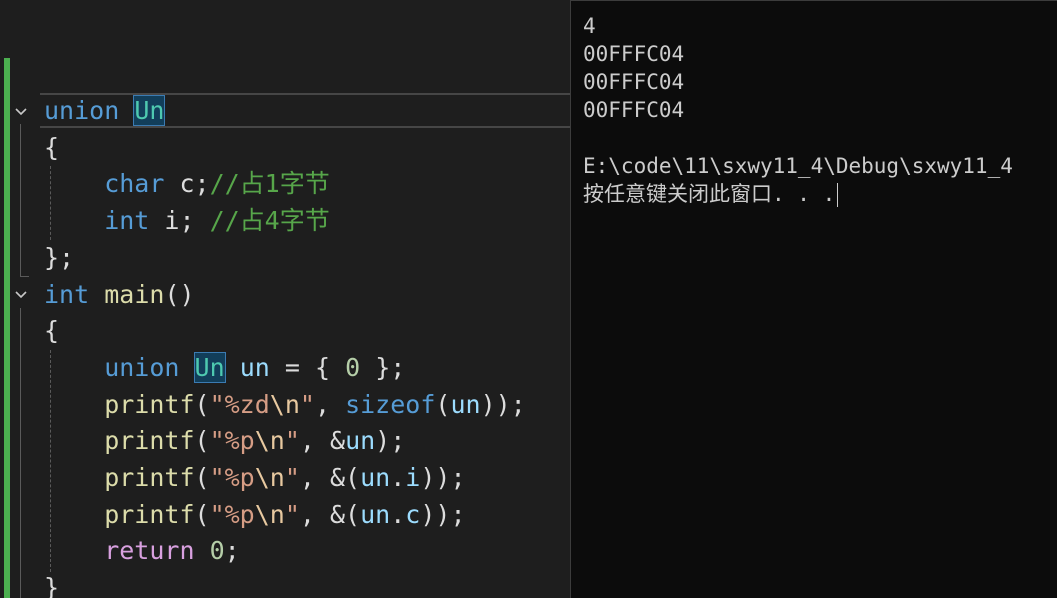  What do you see at coordinates (119, 551) in the screenshot?
I see `code-token: return` at bounding box center [119, 551].